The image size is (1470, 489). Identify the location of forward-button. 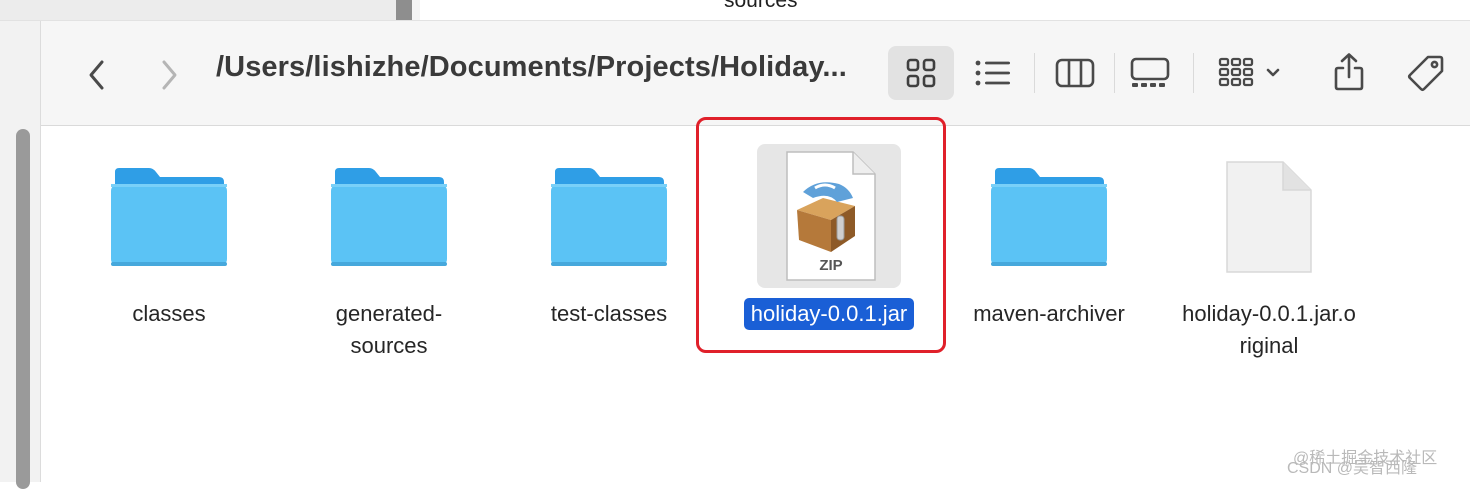
(169, 75).